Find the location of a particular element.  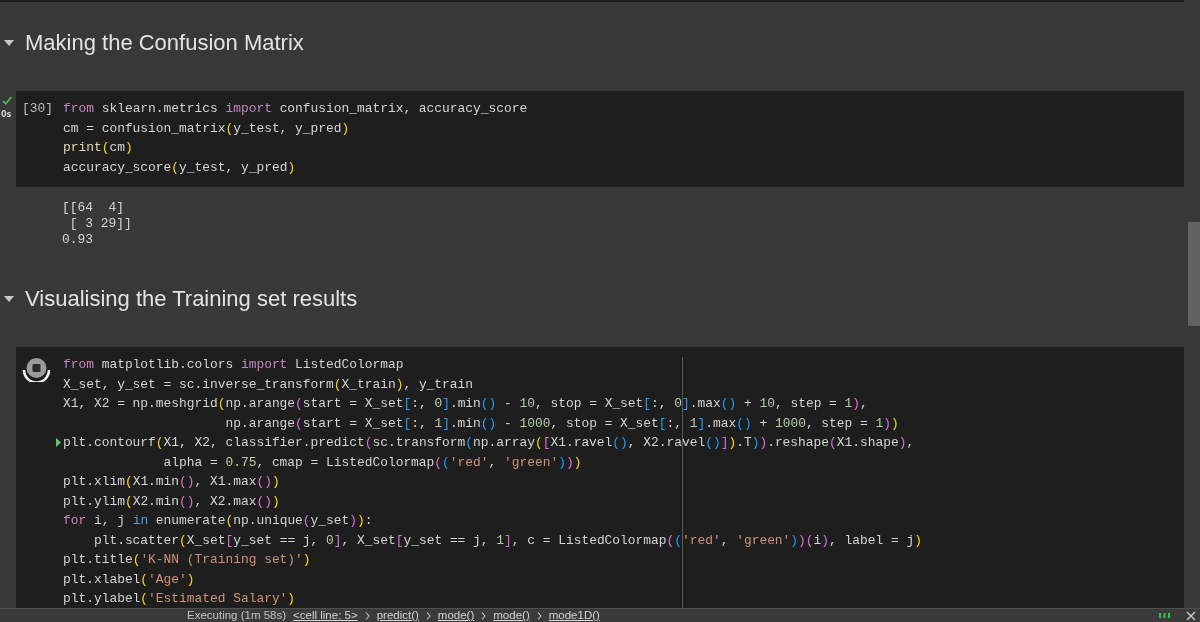

execution-count: [30] is located at coordinates (37, 109).